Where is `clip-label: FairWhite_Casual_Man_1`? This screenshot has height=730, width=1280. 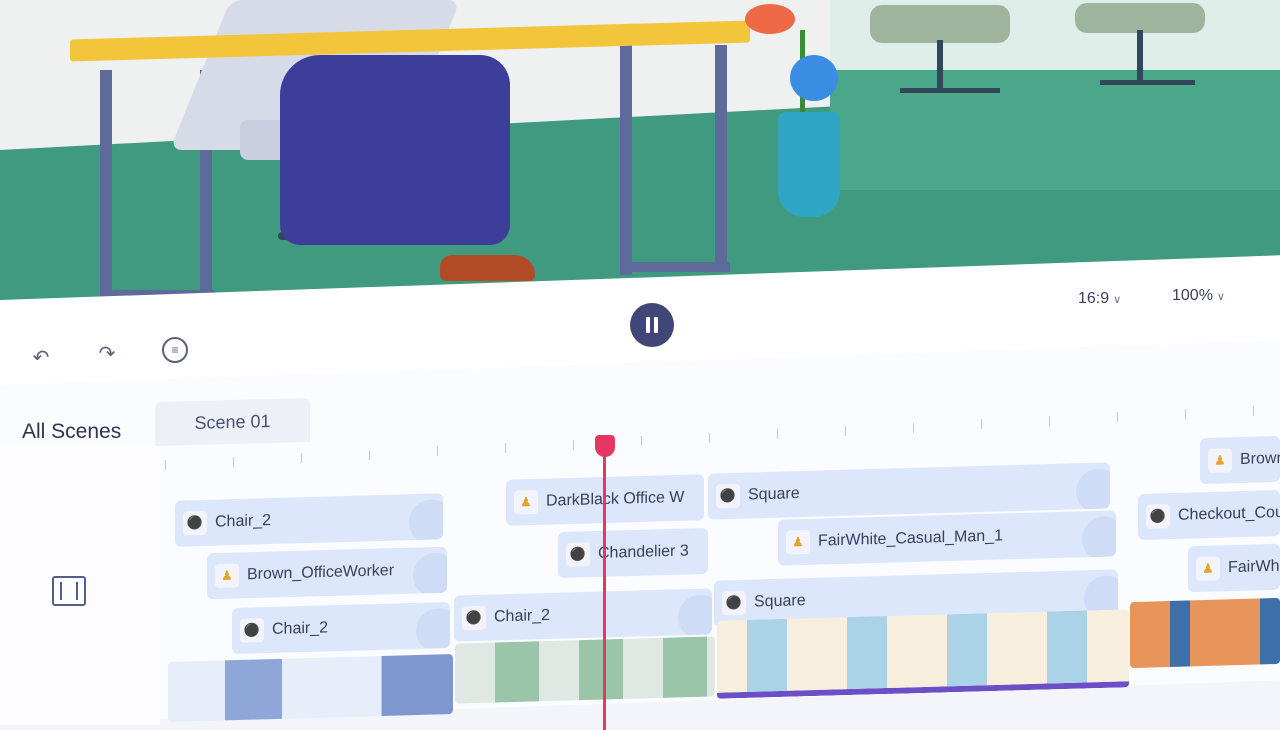
clip-label: FairWhite_Casual_Man_1 is located at coordinates (910, 538).